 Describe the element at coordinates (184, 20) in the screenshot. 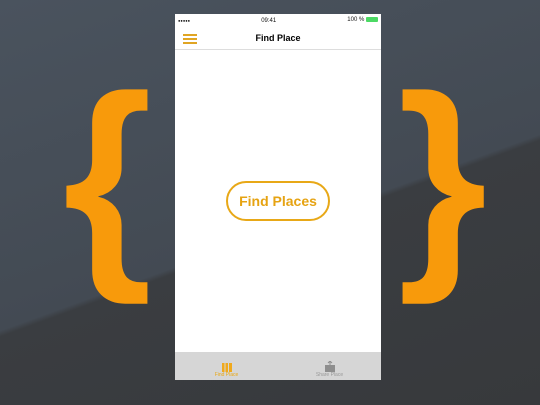

I see `signal-icon: ●●●●●` at that location.